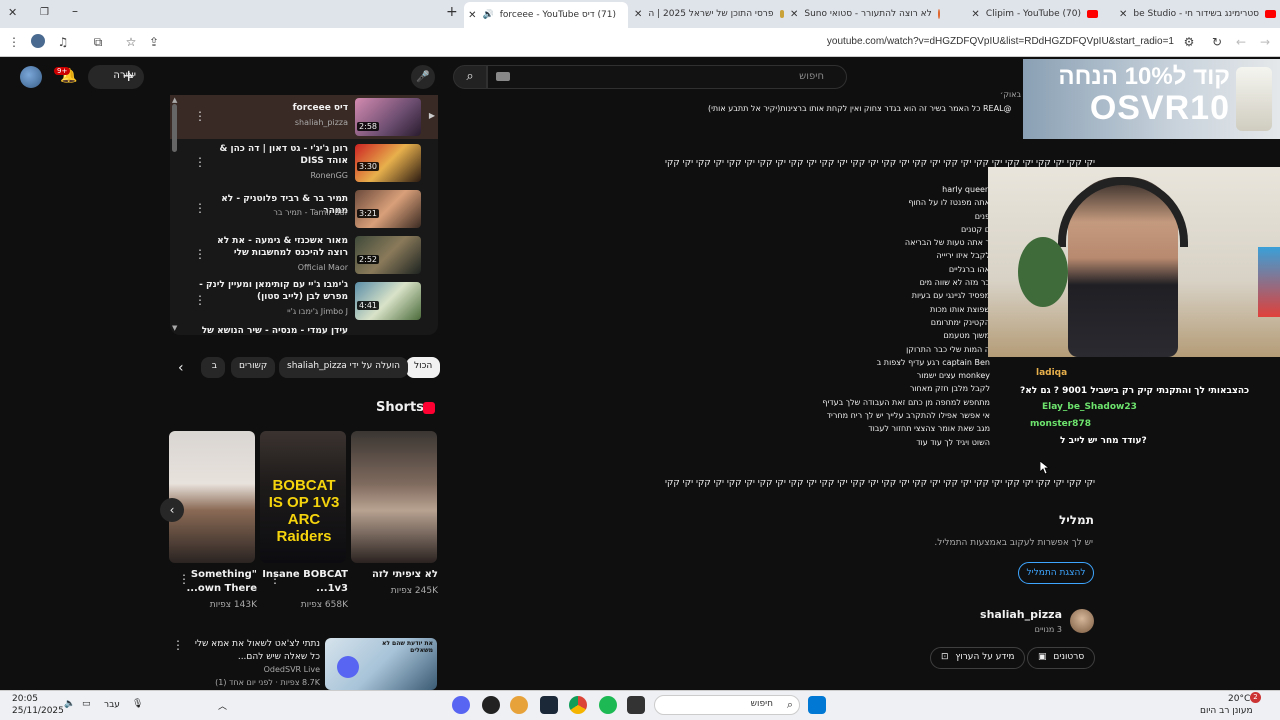 This screenshot has width=1280, height=720. I want to click on language-indicator: עבר, so click(112, 705).